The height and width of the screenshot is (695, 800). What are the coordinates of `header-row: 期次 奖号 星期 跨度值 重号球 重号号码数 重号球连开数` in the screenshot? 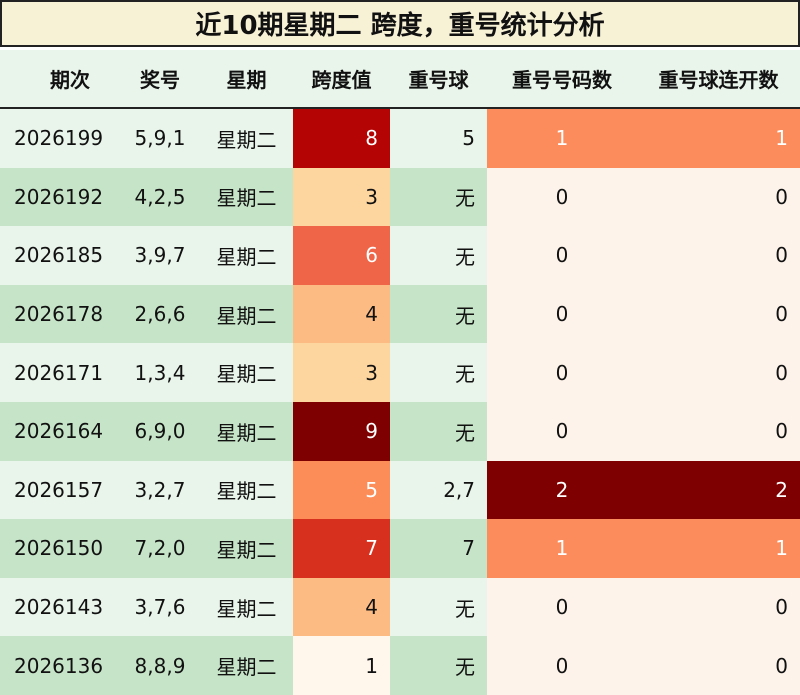 It's located at (400, 79).